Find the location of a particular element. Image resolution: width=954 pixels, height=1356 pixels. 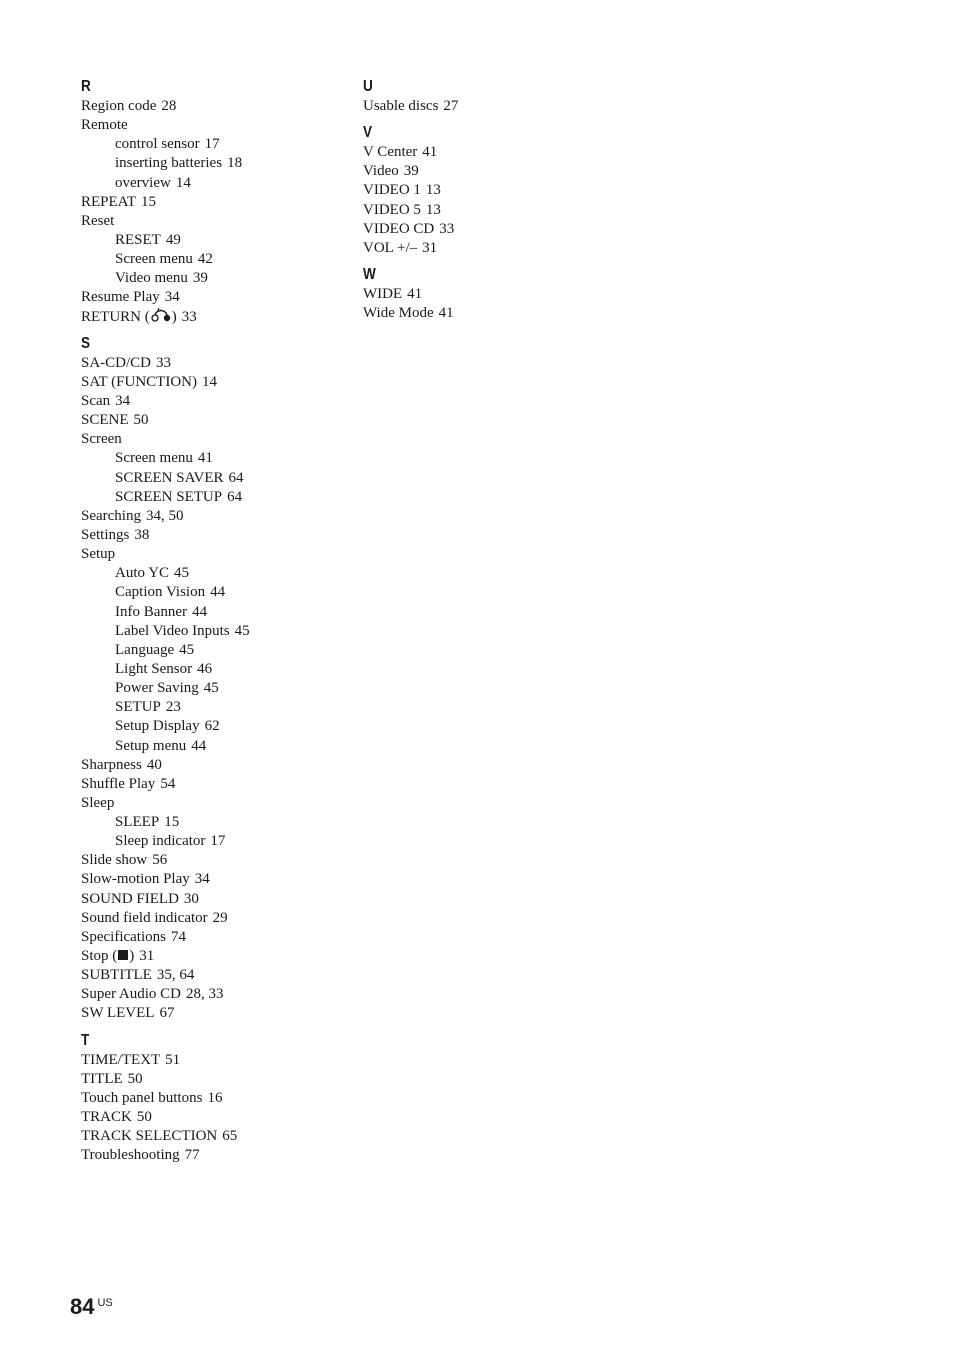

entry-term: RETURN ( is located at coordinates (115, 316).